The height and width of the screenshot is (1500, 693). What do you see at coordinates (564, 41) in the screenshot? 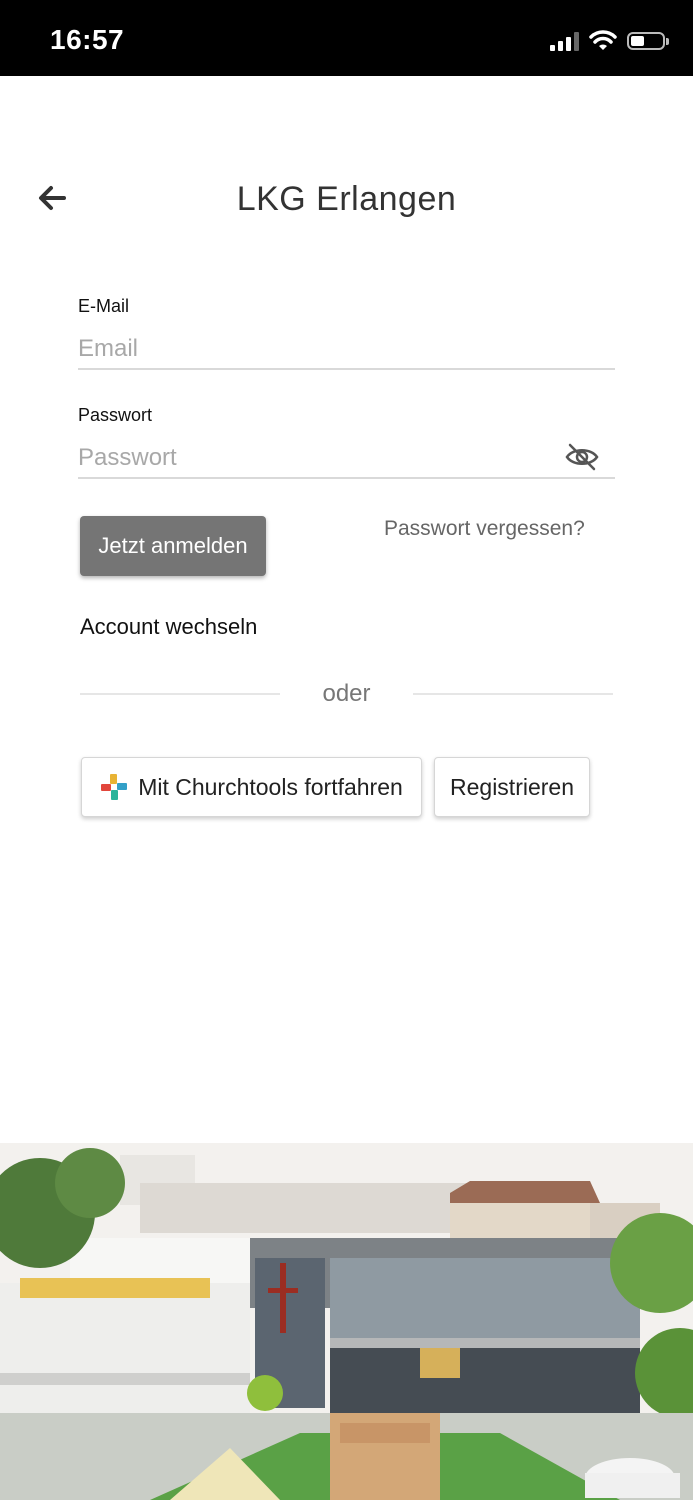
I see `signal-icon` at bounding box center [564, 41].